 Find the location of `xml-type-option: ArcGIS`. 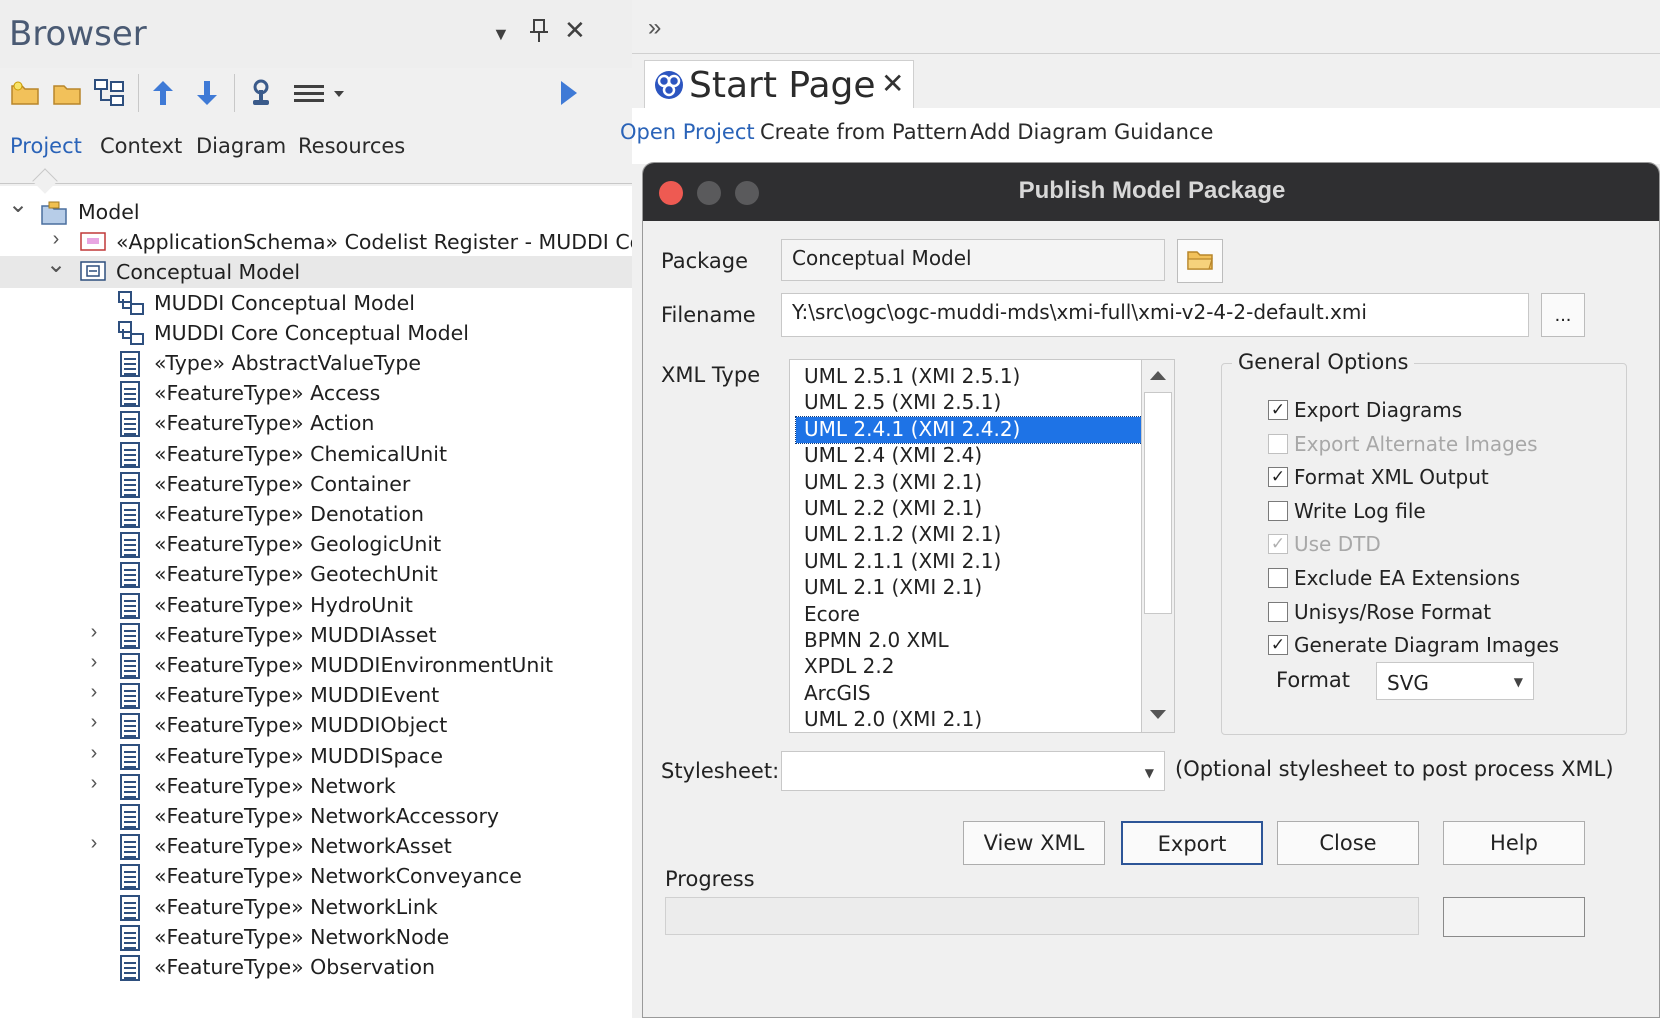

xml-type-option: ArcGIS is located at coordinates (969, 694).